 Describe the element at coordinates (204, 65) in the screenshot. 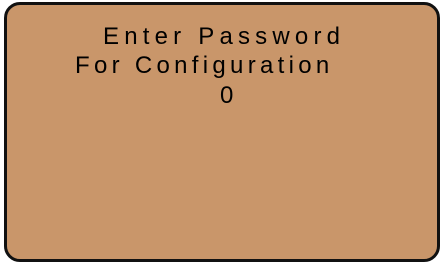

I see `prompt-subtitle: For Configuration` at that location.